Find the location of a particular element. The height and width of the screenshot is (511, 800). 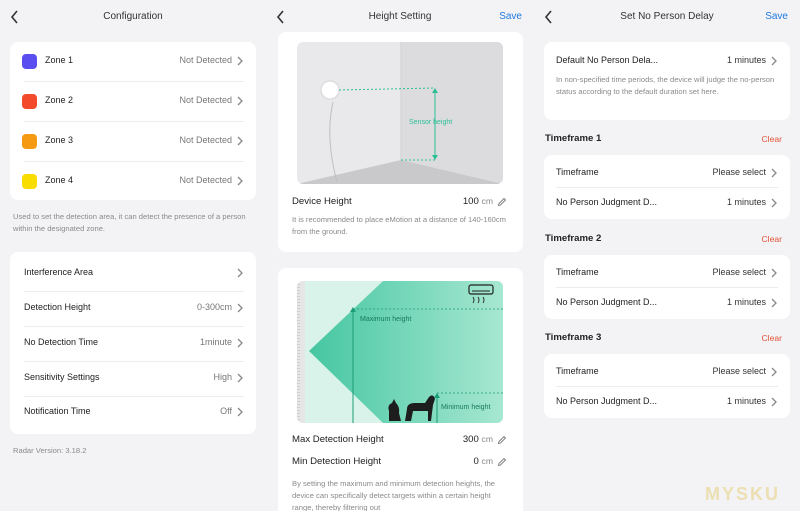

sensor-height-label: Sensor height is located at coordinates (431, 122).